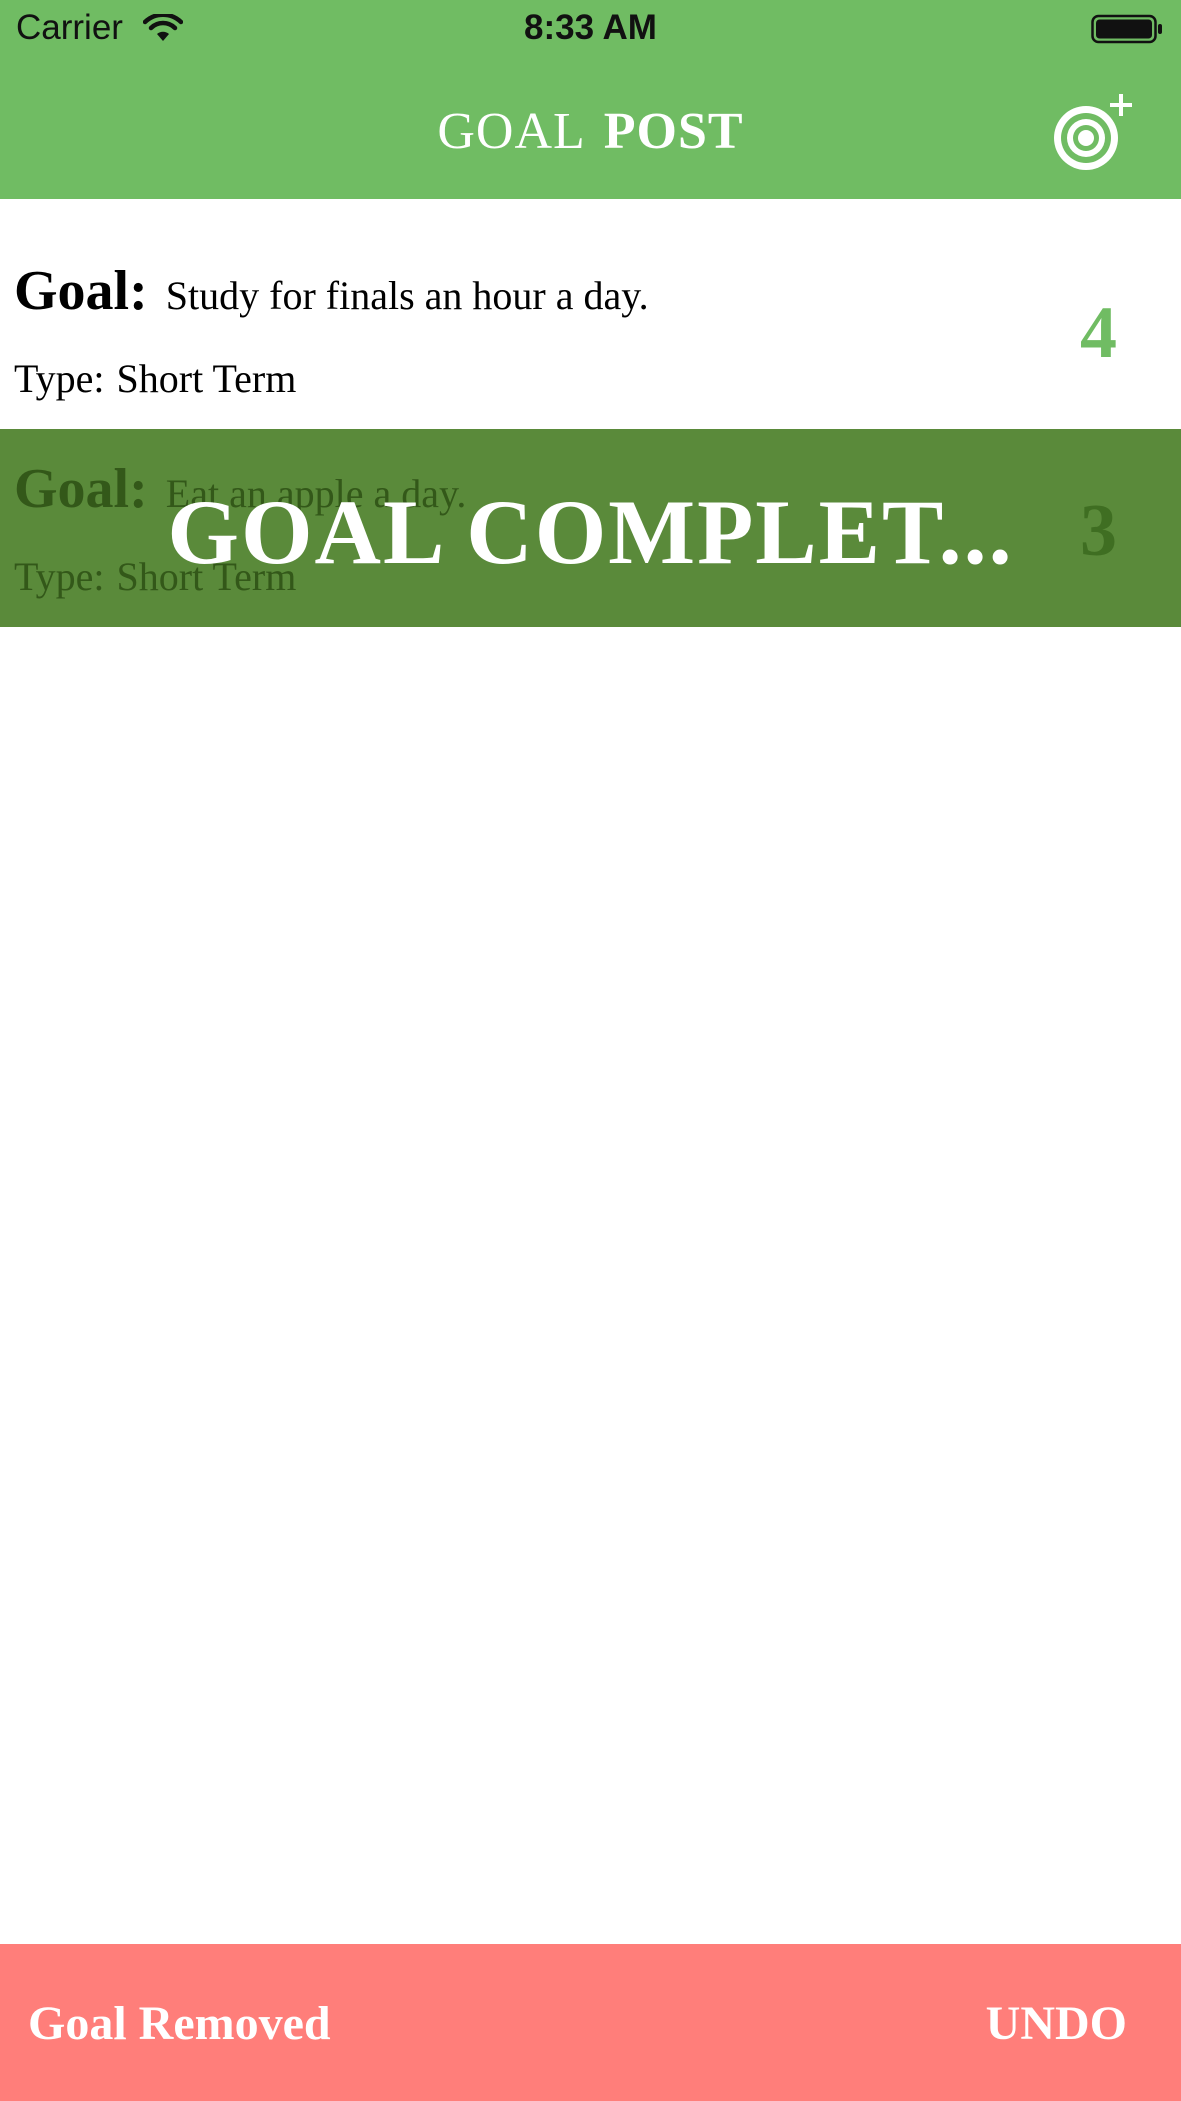 Image resolution: width=1181 pixels, height=2101 pixels. I want to click on goal-line: Goal: Study for finals an hour a day., so click(331, 291).